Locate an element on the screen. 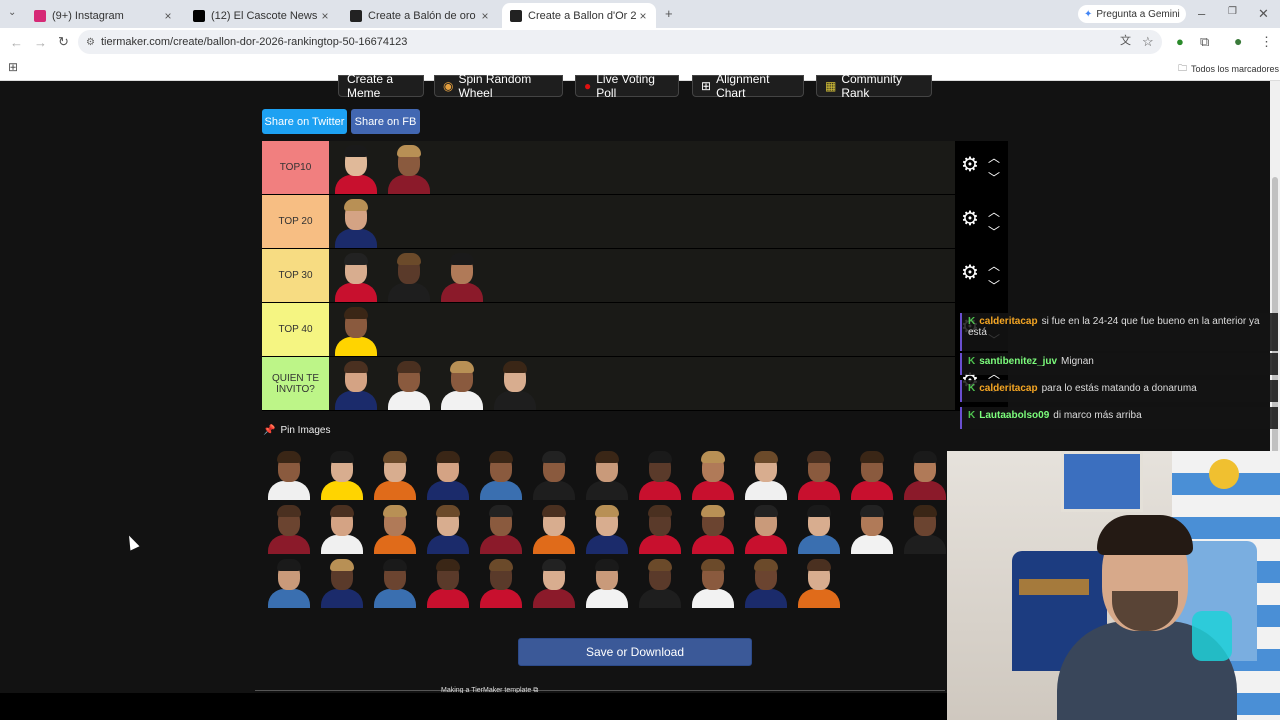 The width and height of the screenshot is (1280, 720). browser-tab-3: Create a Ballon d'Or 2026 Rank...× is located at coordinates (579, 15).